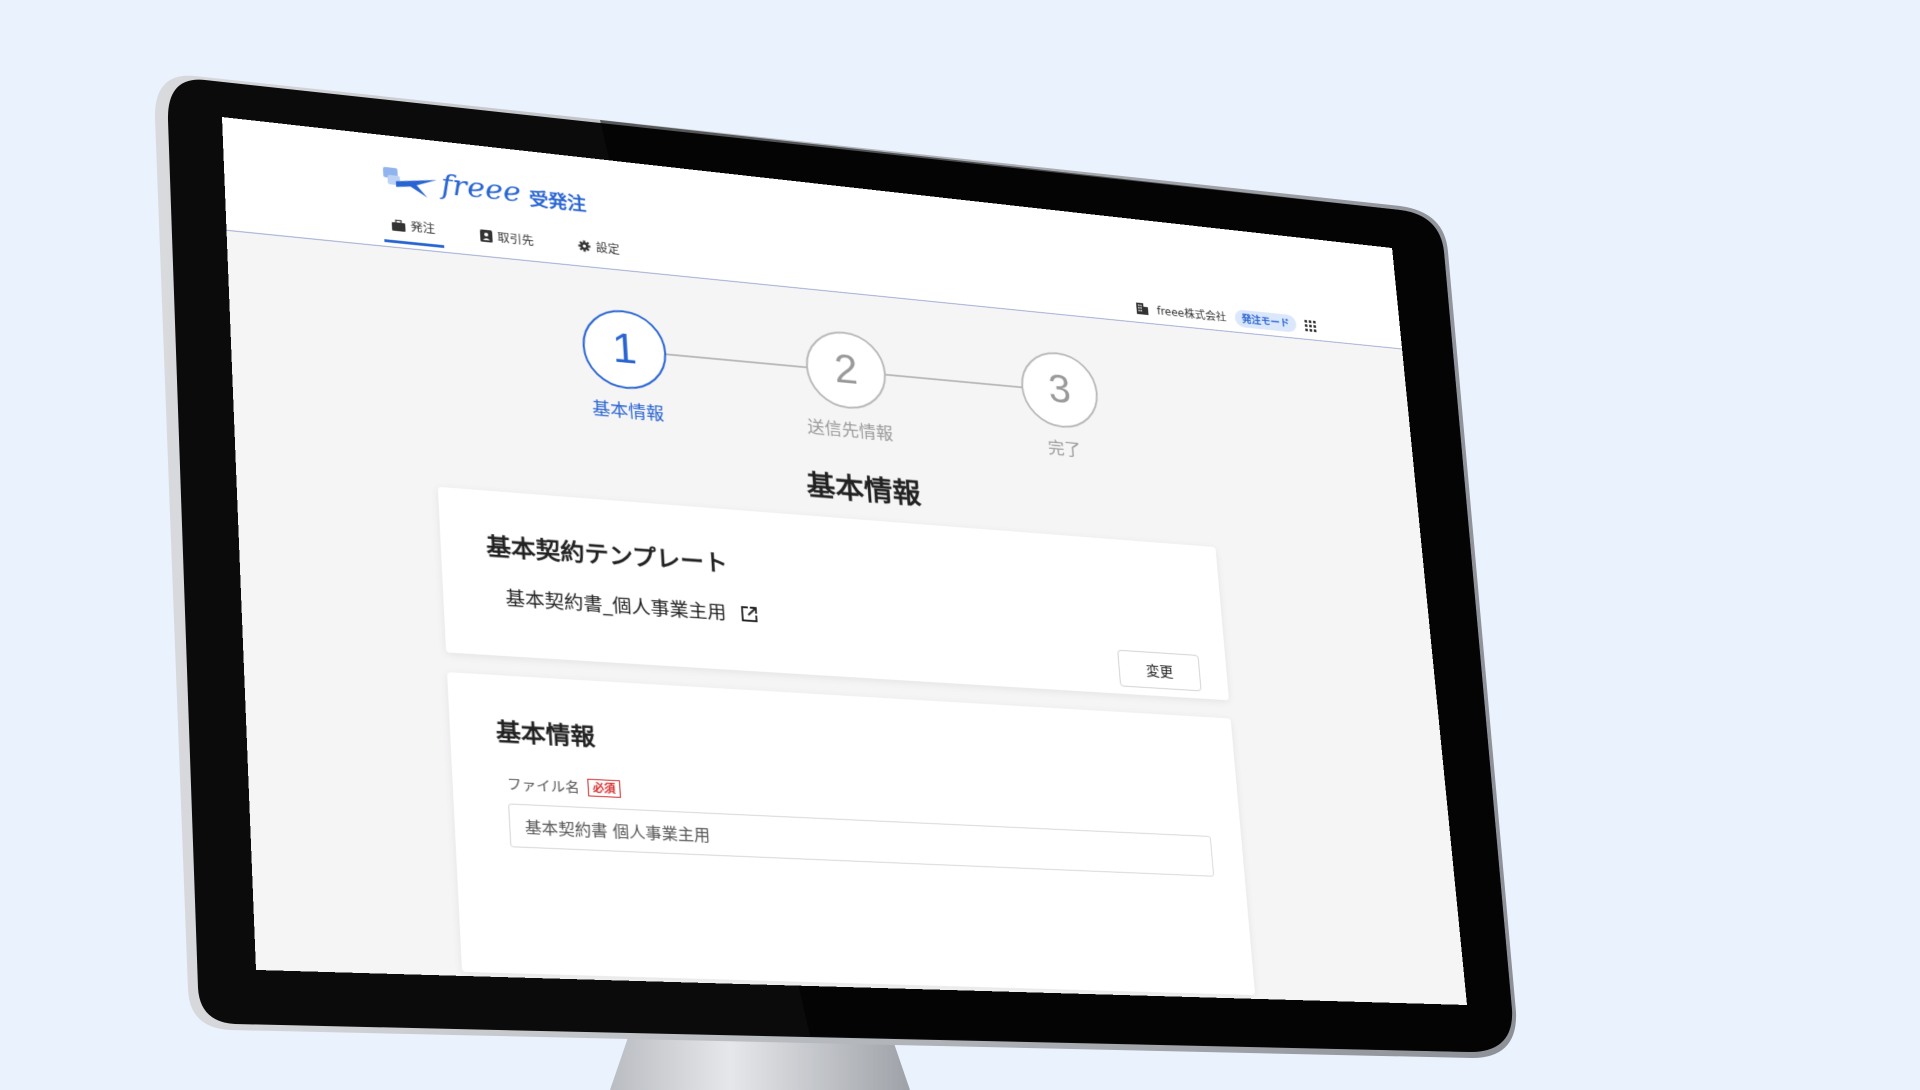  Describe the element at coordinates (1191, 313) in the screenshot. I see `company-name: freee株式会社` at that location.